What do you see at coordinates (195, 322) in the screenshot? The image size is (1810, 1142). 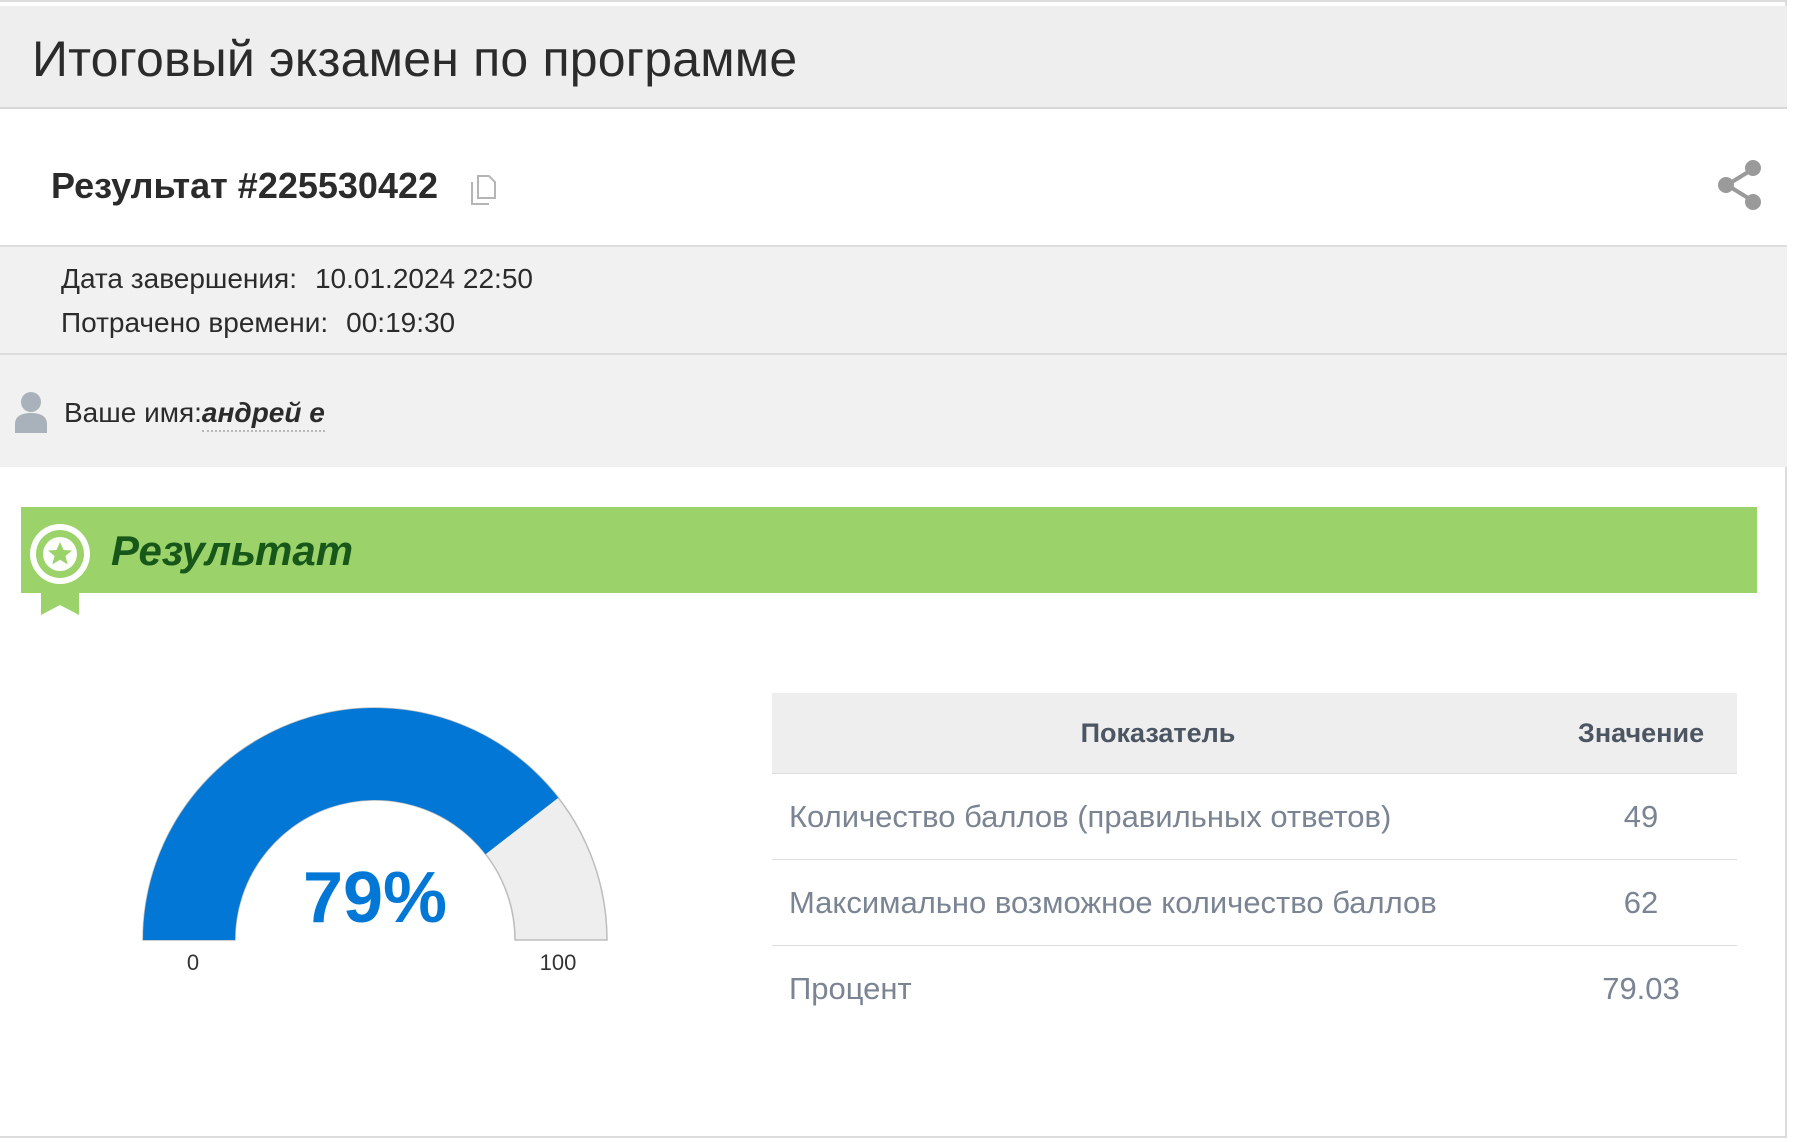 I see `time-spent-label: Потрачено времени:` at bounding box center [195, 322].